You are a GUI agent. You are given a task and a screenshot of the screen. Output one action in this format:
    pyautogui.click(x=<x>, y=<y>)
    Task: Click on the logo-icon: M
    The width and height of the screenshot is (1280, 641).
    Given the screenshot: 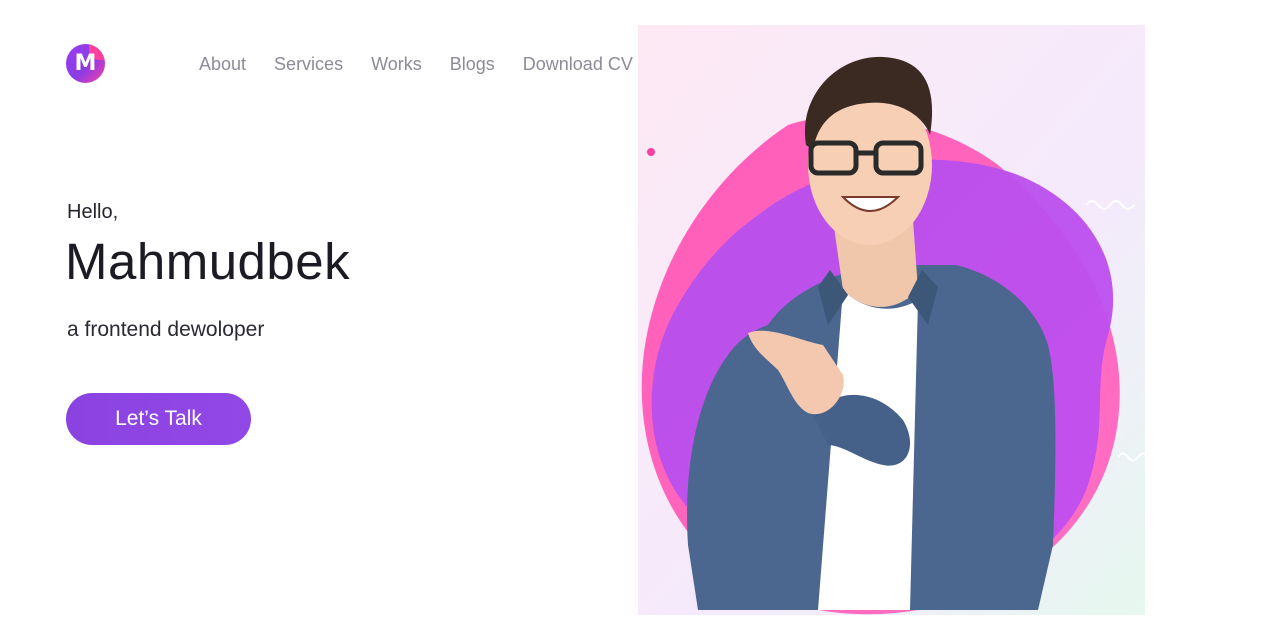 What is the action you would take?
    pyautogui.click(x=85, y=63)
    